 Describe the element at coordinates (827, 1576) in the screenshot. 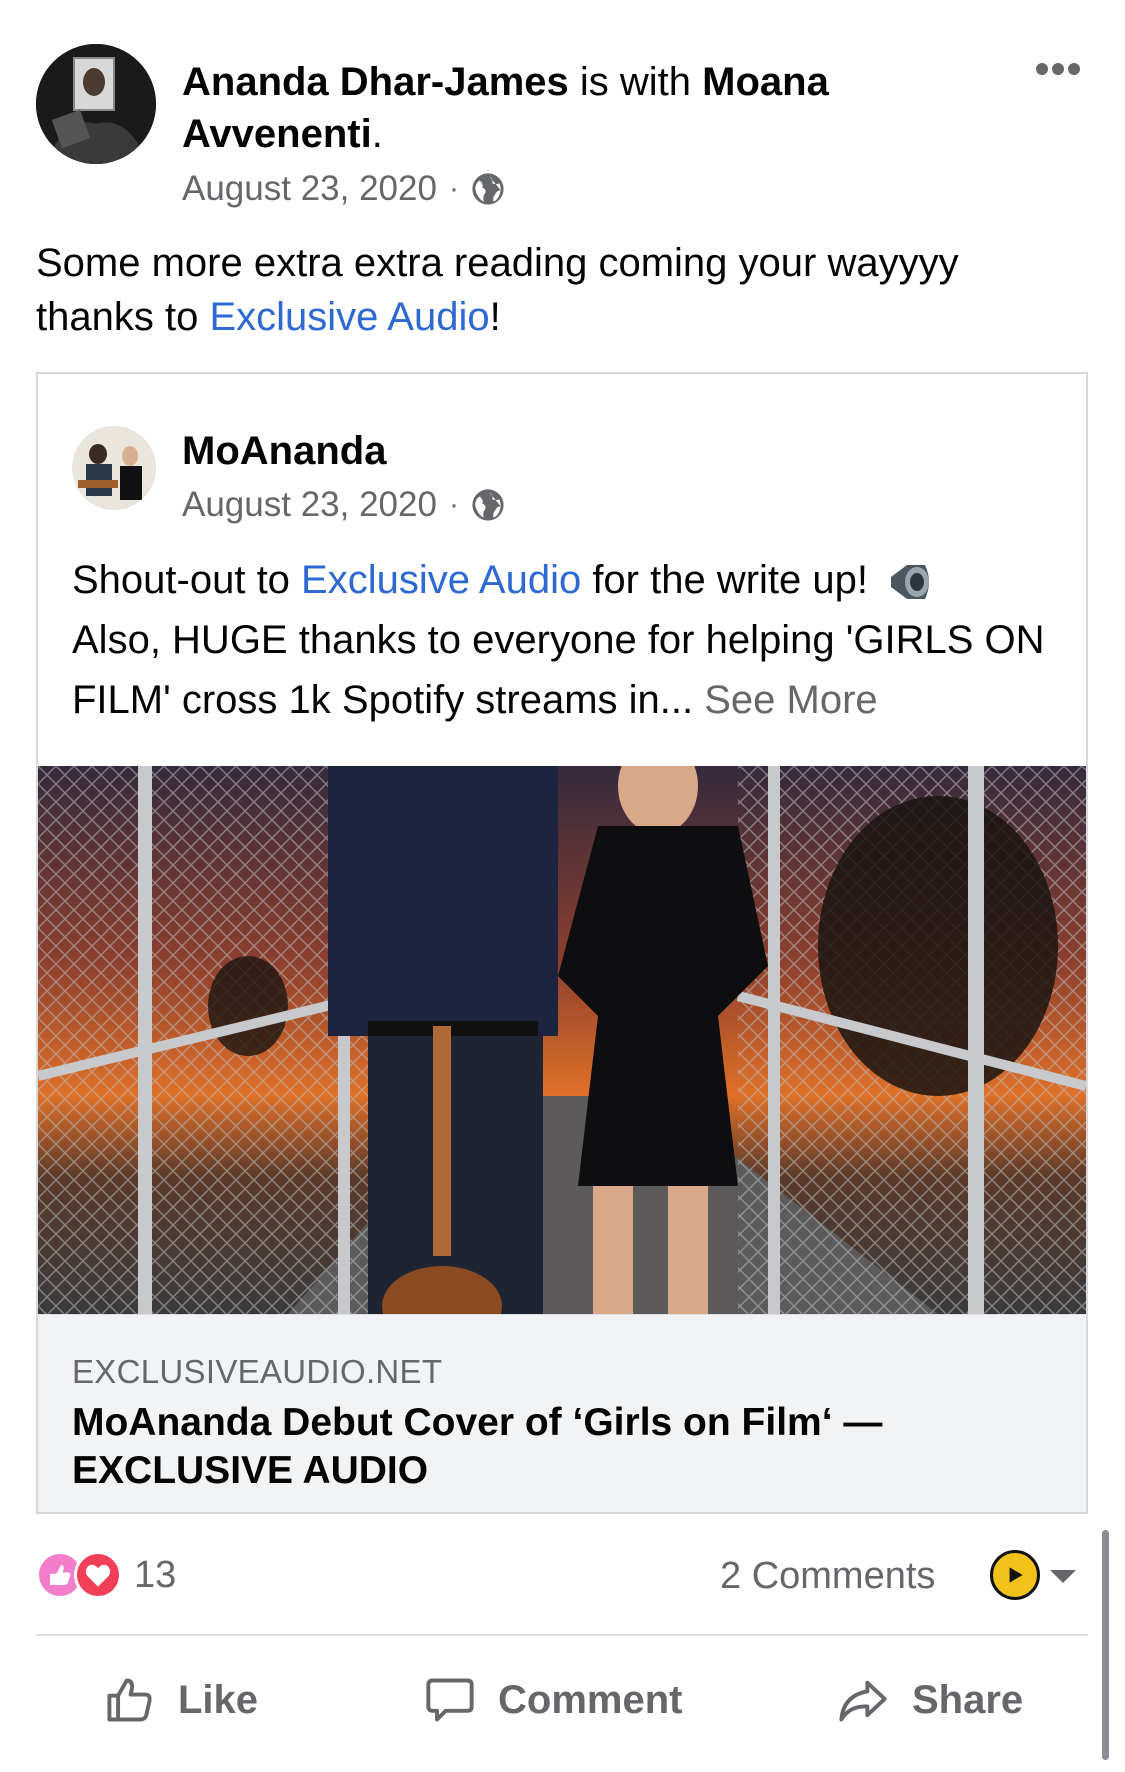

I see `comments-count: 2 Comments` at that location.